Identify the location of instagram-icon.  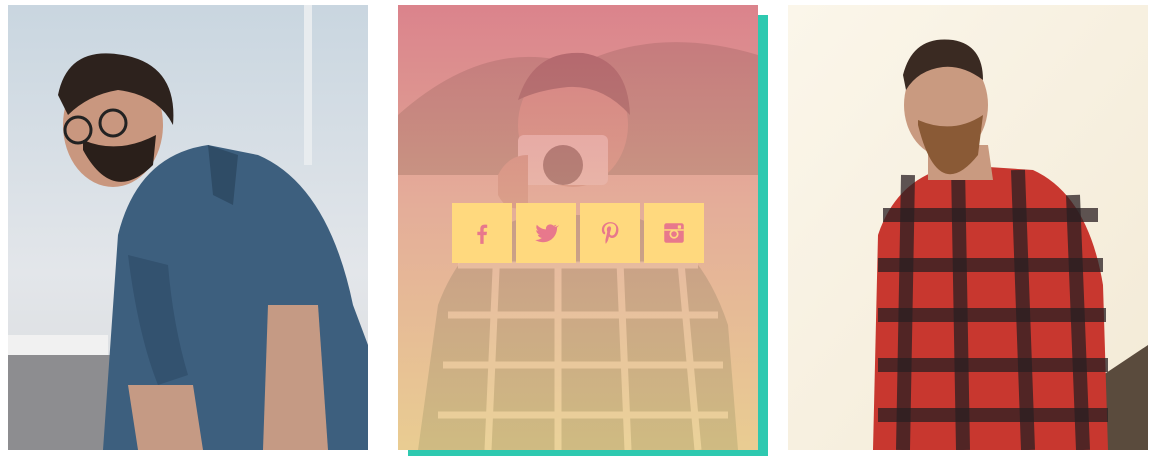
(674, 233).